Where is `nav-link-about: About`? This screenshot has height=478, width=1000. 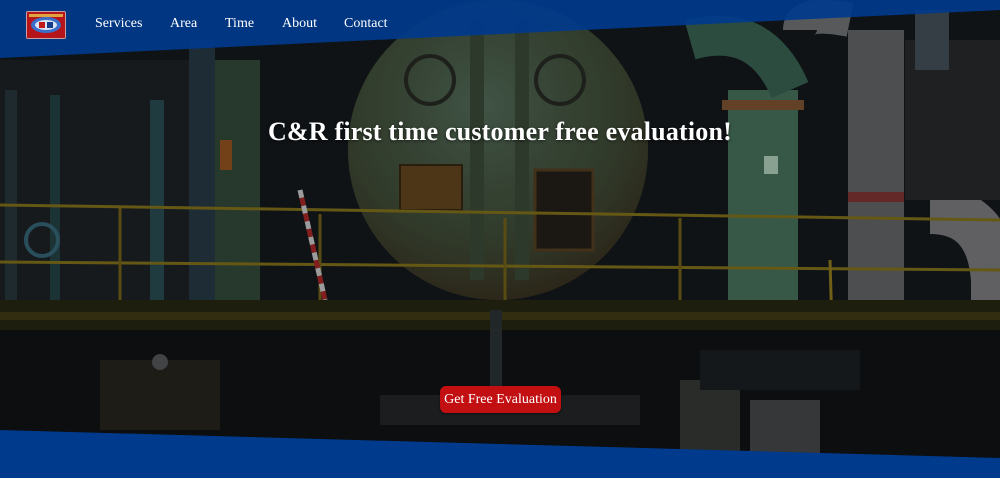
nav-link-about: About is located at coordinates (299, 24).